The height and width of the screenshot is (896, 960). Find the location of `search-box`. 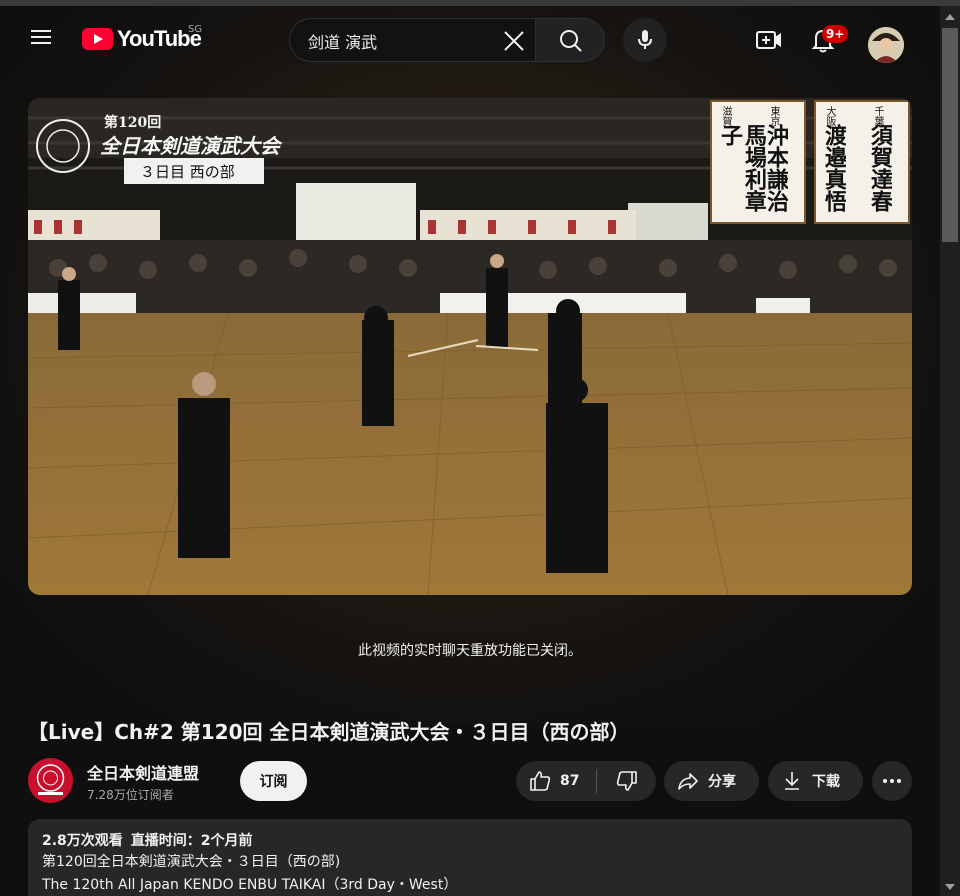

search-box is located at coordinates (412, 40).